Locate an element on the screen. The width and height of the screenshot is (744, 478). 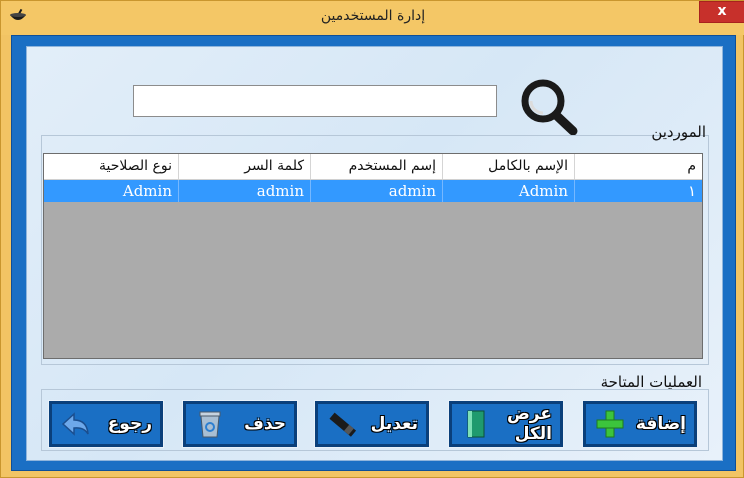
table-row: ١ Admin admin admin Admin is located at coordinates (373, 191).